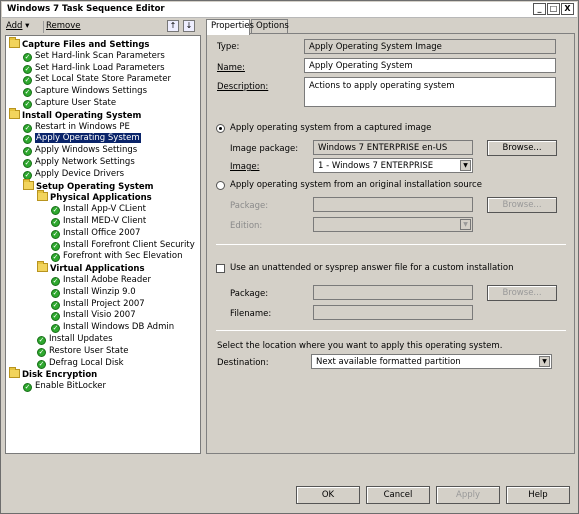  What do you see at coordinates (430, 65) in the screenshot?
I see `name-field: Apply Operating System` at bounding box center [430, 65].